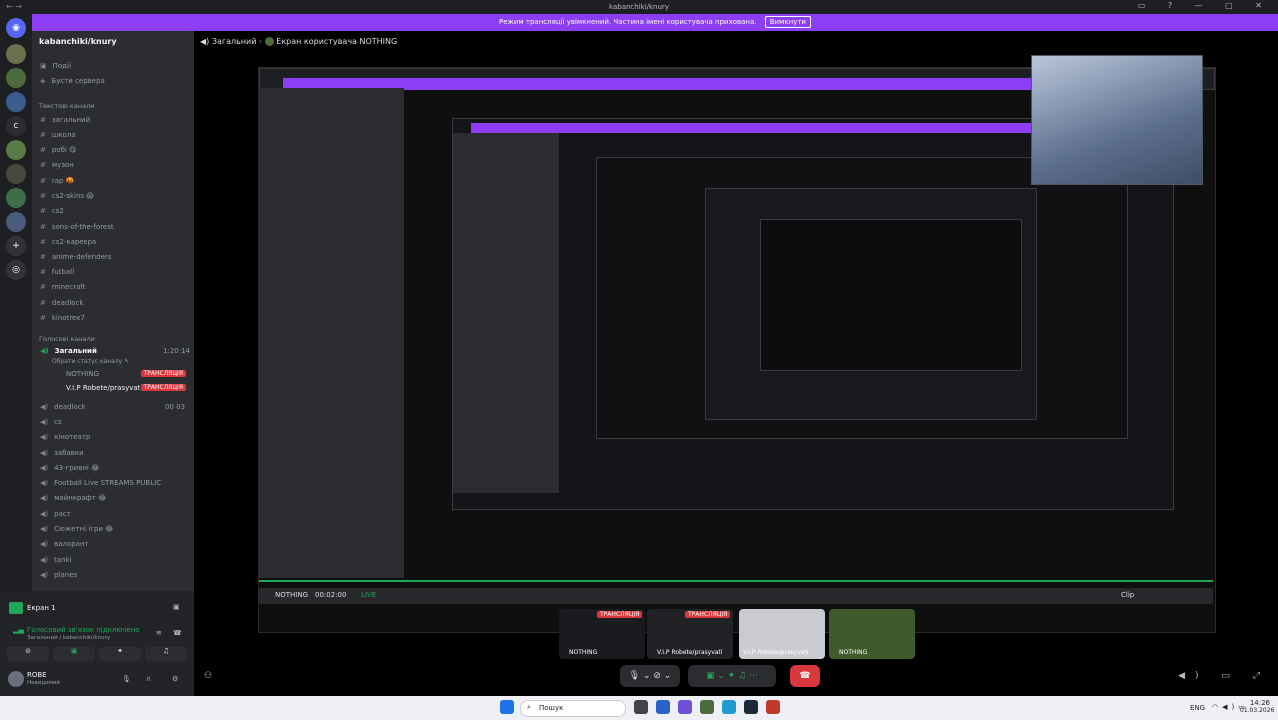  What do you see at coordinates (573, 708) in the screenshot?
I see `search-input: ⌕ Пошук` at bounding box center [573, 708].